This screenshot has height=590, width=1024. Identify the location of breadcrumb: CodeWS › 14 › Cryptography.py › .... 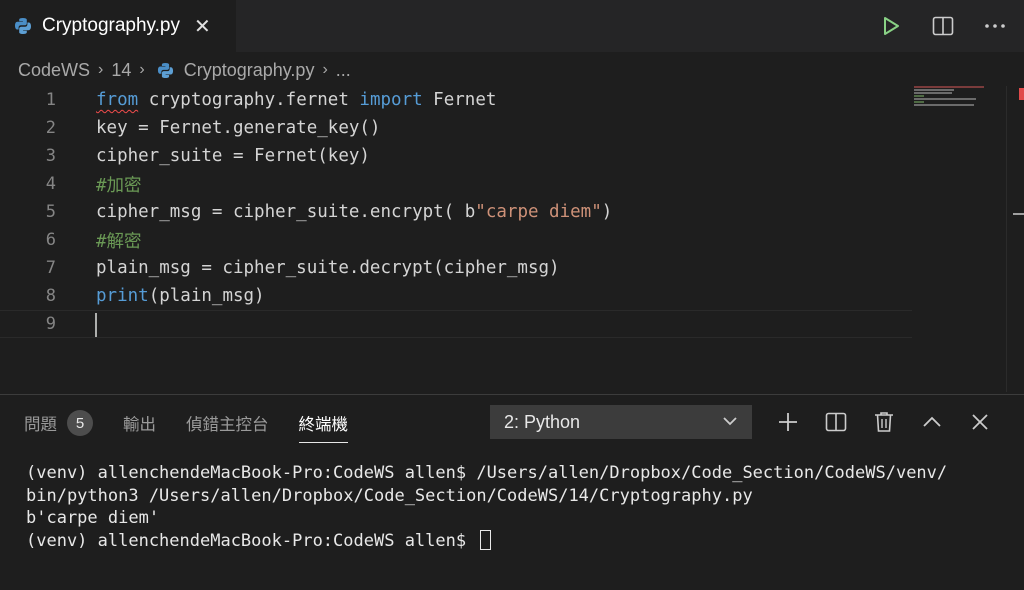
(184, 70).